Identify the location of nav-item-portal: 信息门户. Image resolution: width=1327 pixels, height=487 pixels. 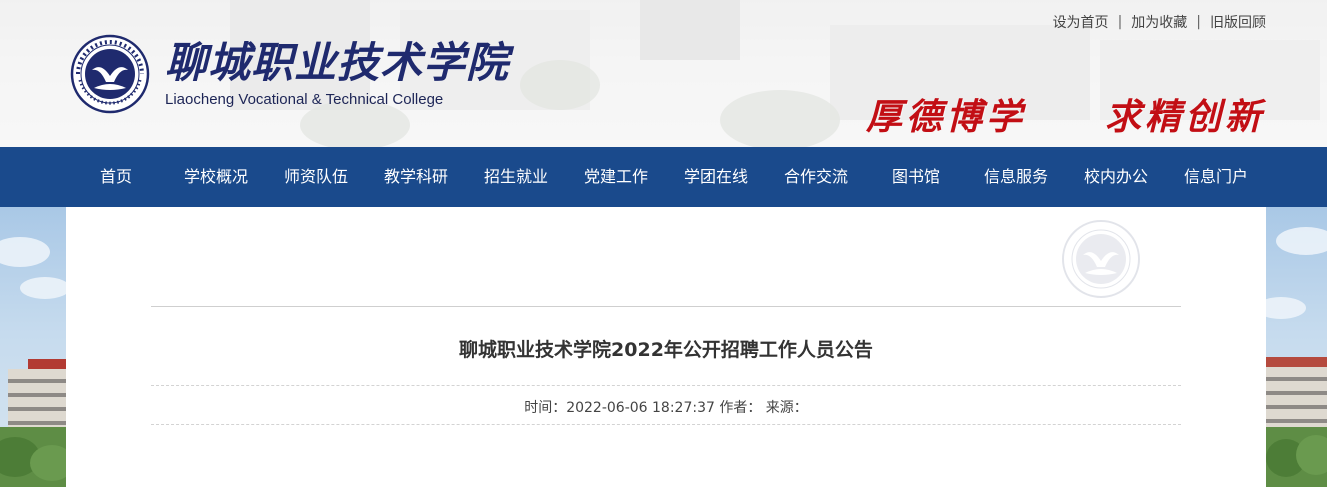
(1216, 177).